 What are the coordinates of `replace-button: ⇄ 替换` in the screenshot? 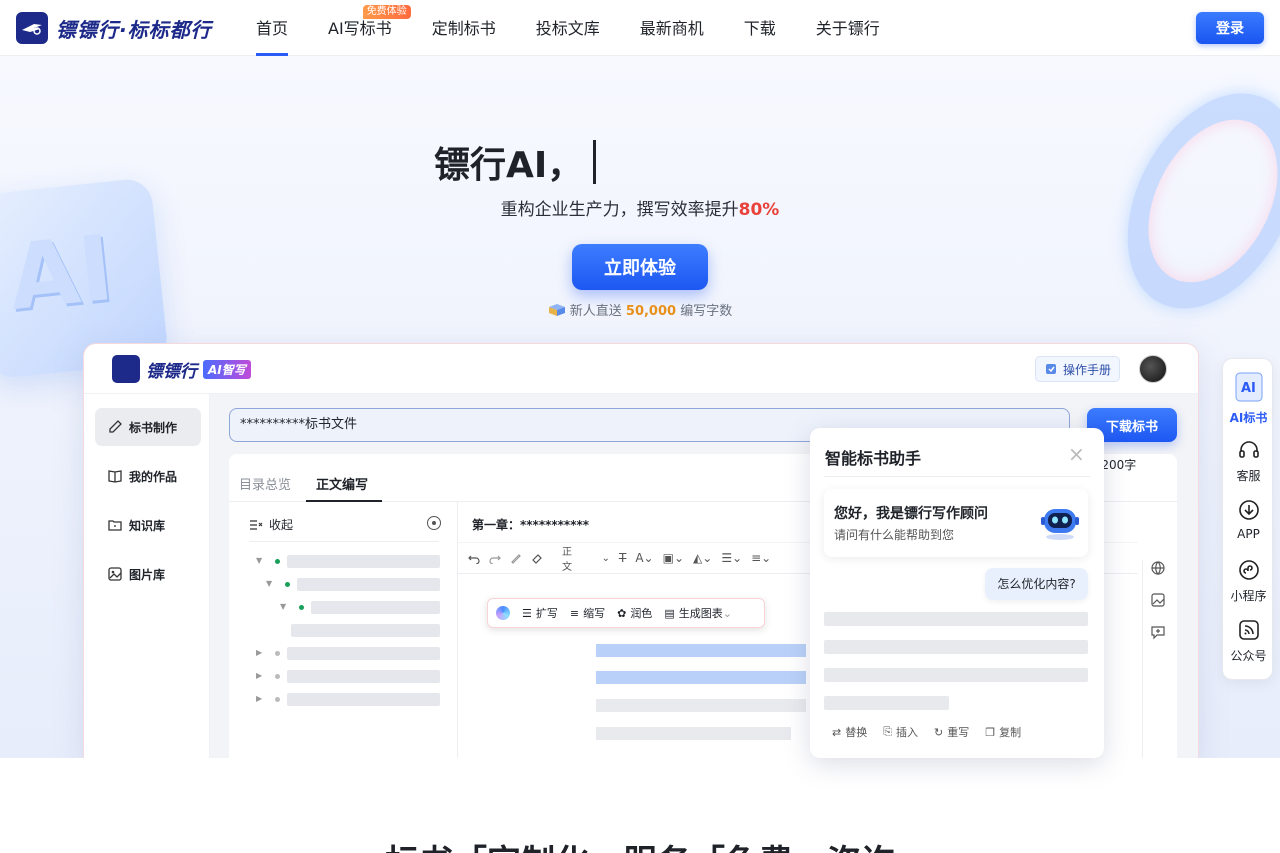 It's located at (849, 732).